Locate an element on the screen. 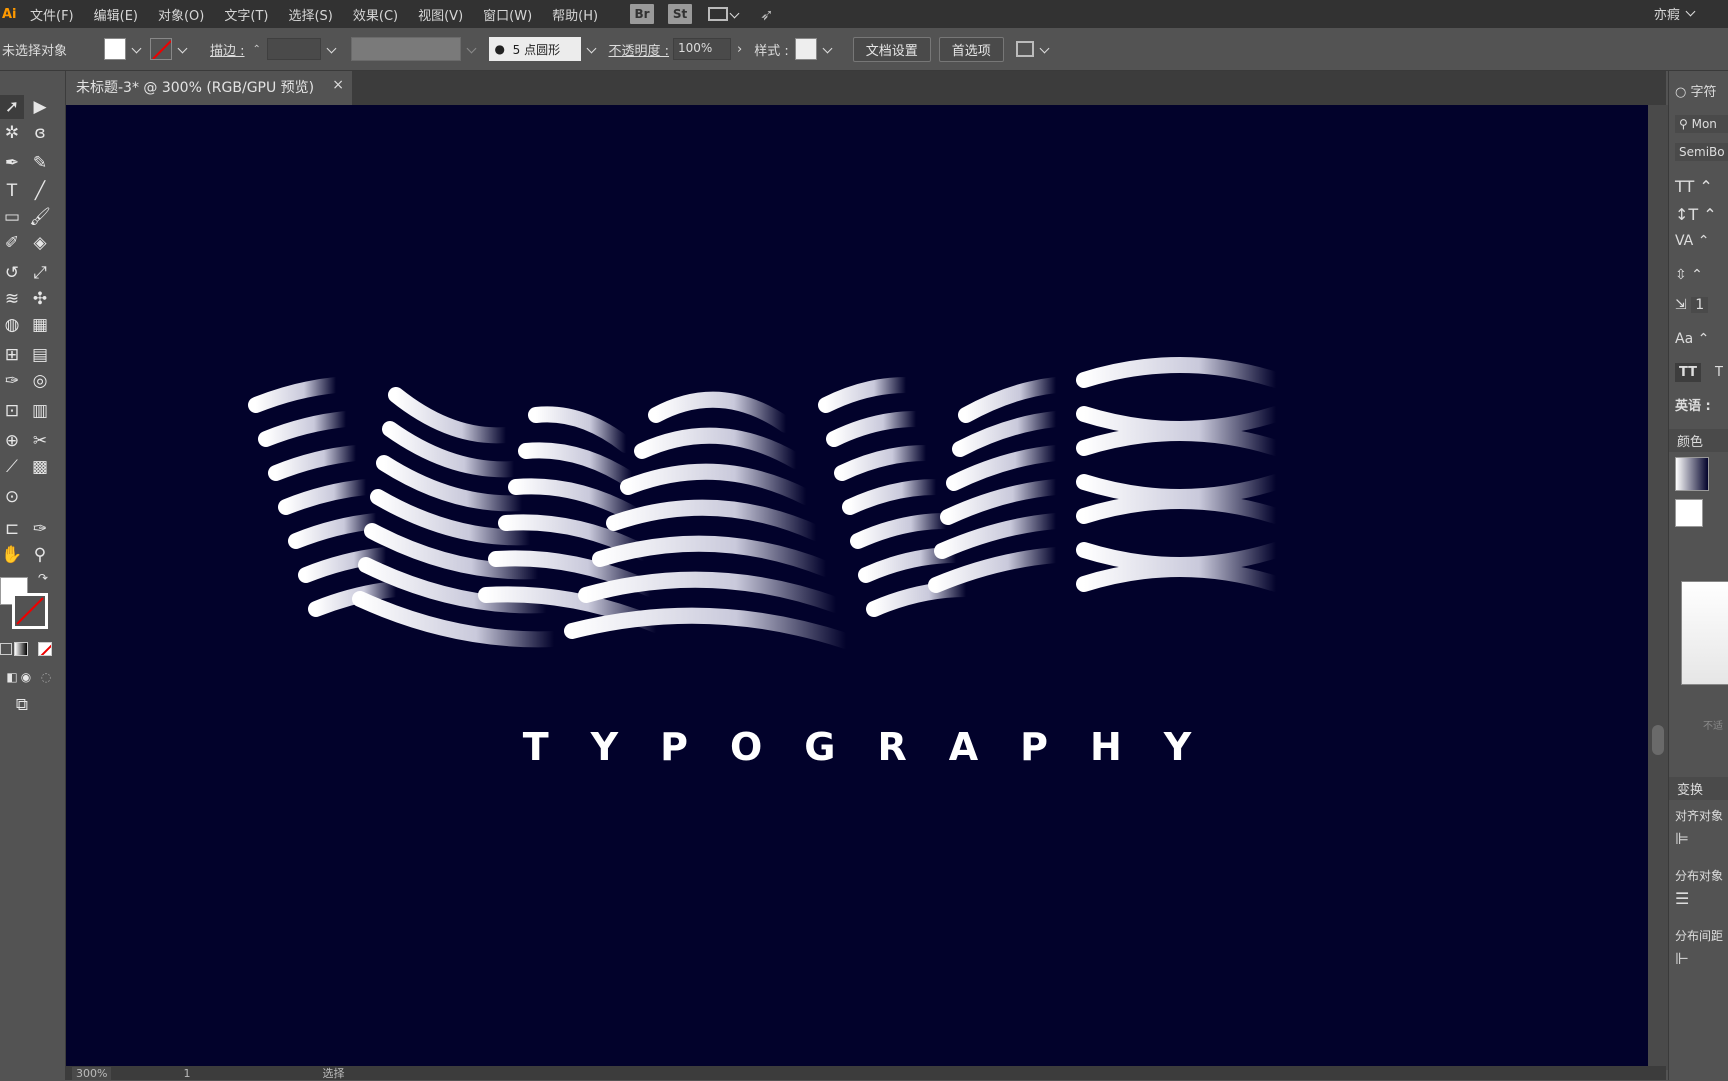 This screenshot has width=1728, height=1081. font-size-icon: TT ⌃ is located at coordinates (1694, 186).